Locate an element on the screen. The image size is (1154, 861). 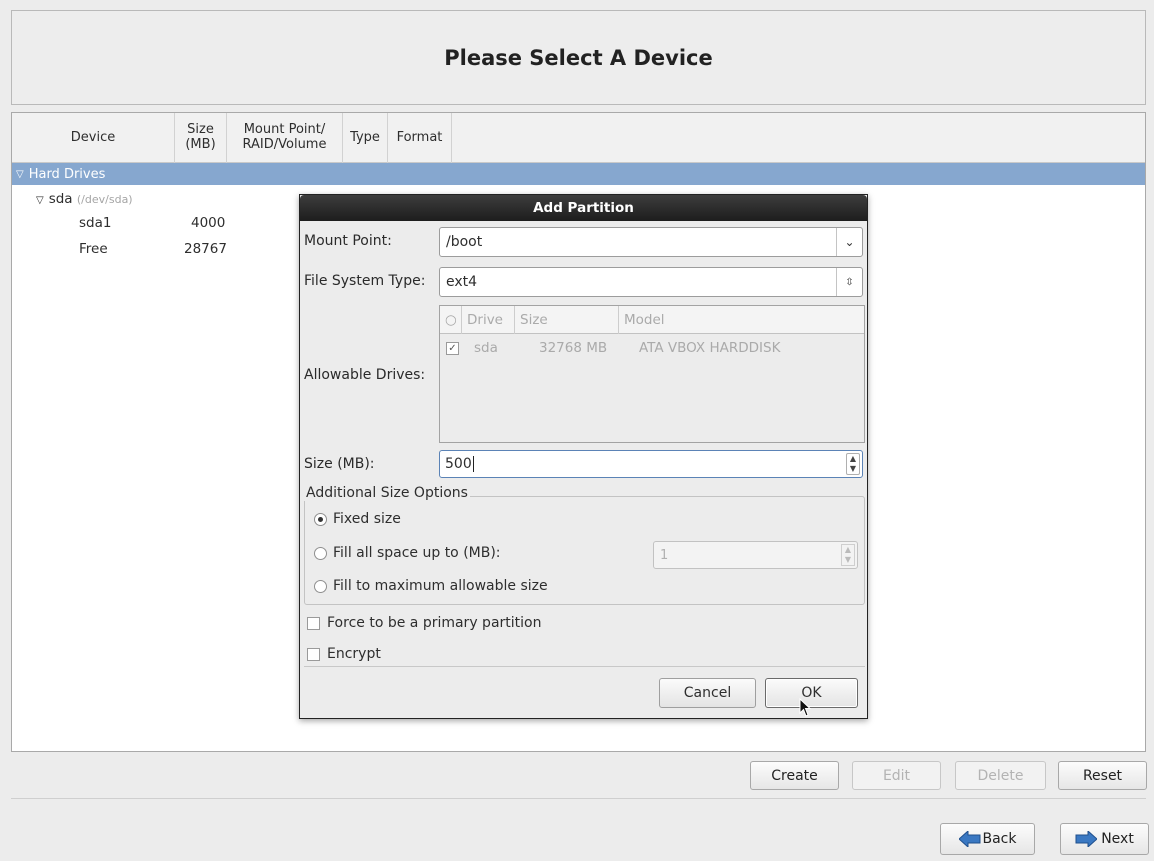
radio-selected-icon is located at coordinates (320, 519).